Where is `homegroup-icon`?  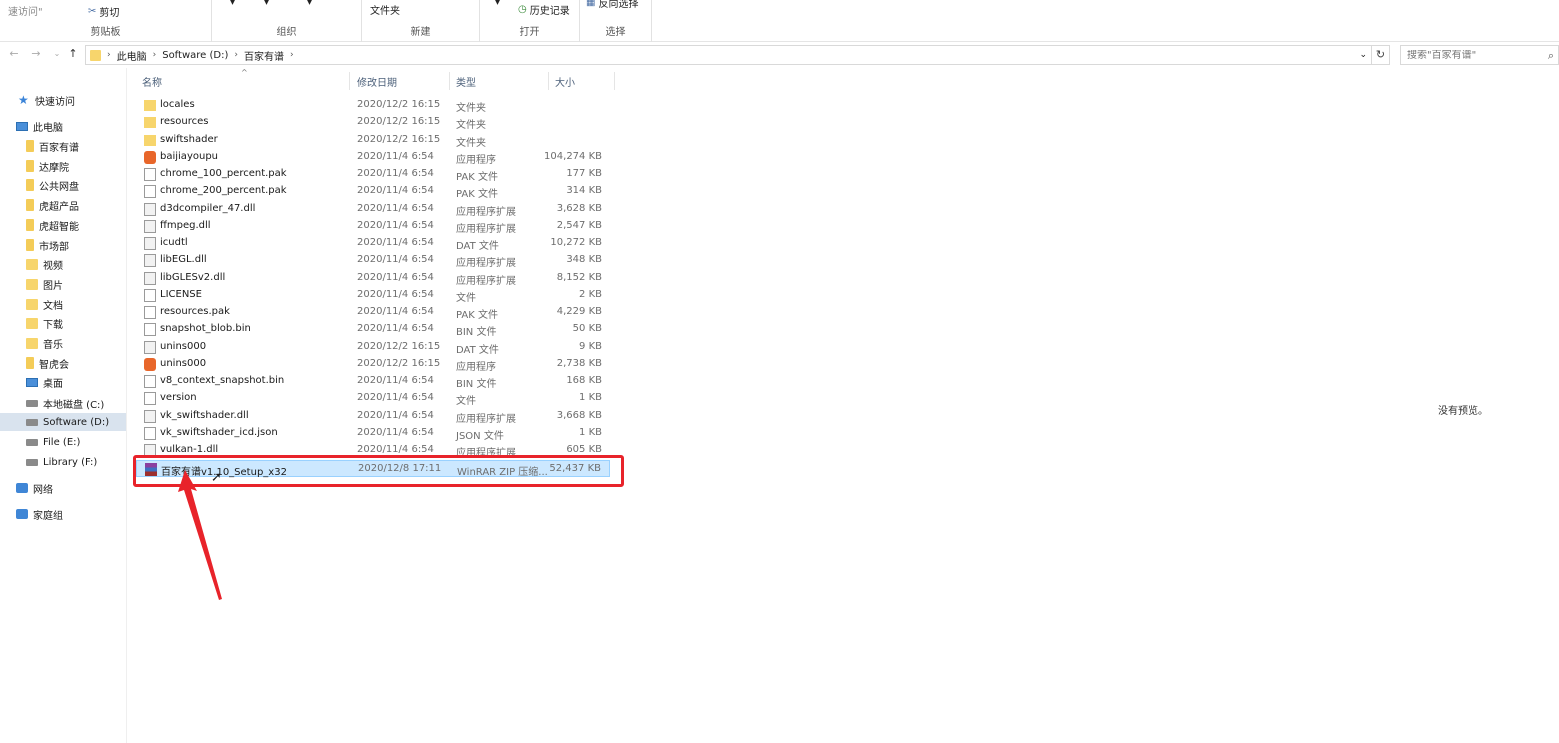
homegroup-icon is located at coordinates (22, 514).